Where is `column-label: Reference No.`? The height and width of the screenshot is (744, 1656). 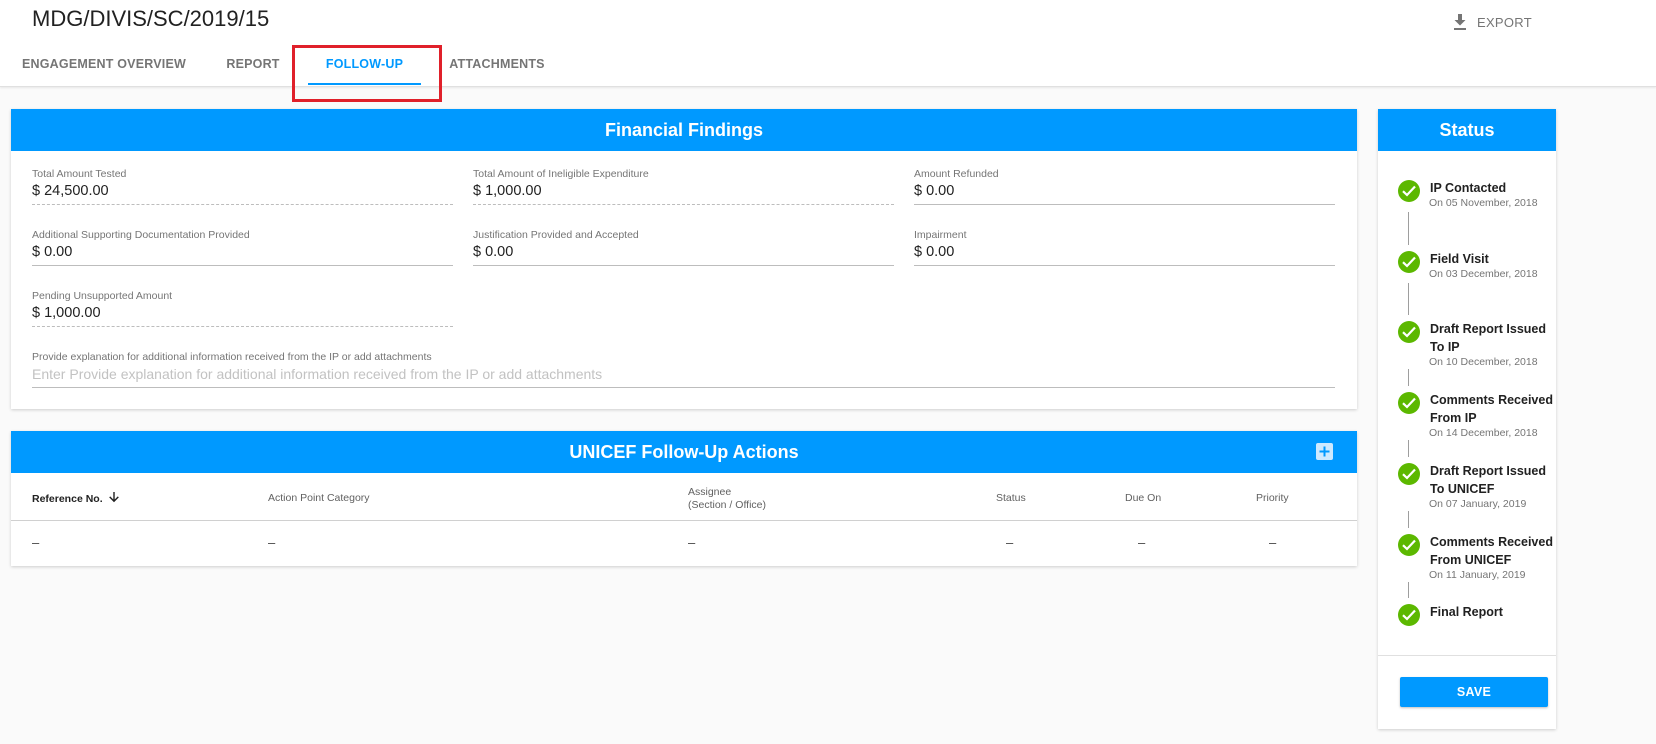 column-label: Reference No. is located at coordinates (67, 499).